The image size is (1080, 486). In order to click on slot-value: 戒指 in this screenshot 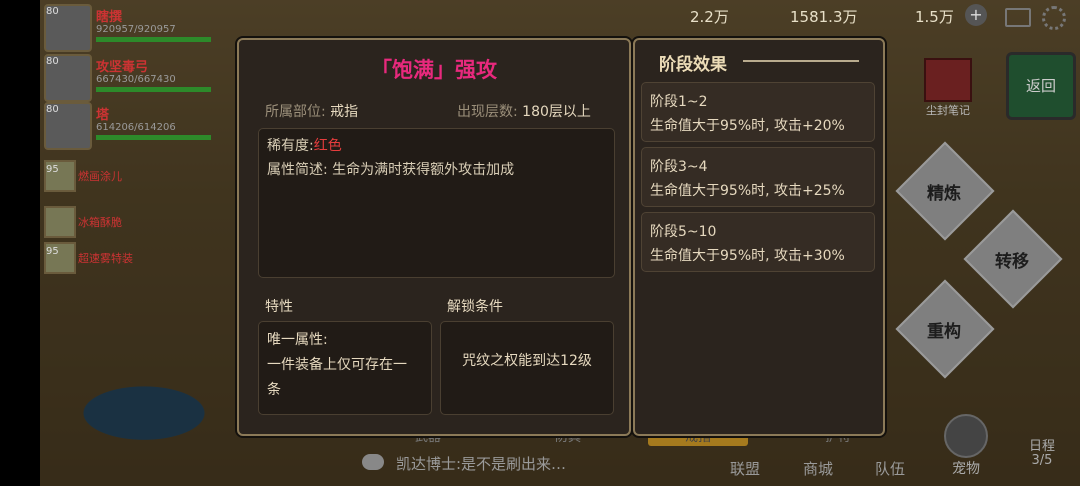, I will do `click(344, 112)`.